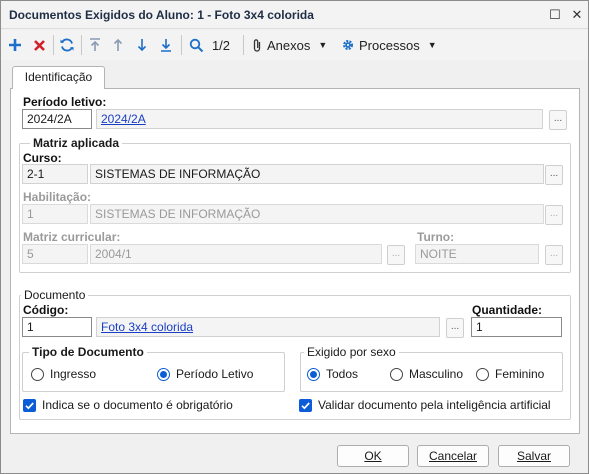  I want to click on salvar-button: Salvar, so click(534, 456).